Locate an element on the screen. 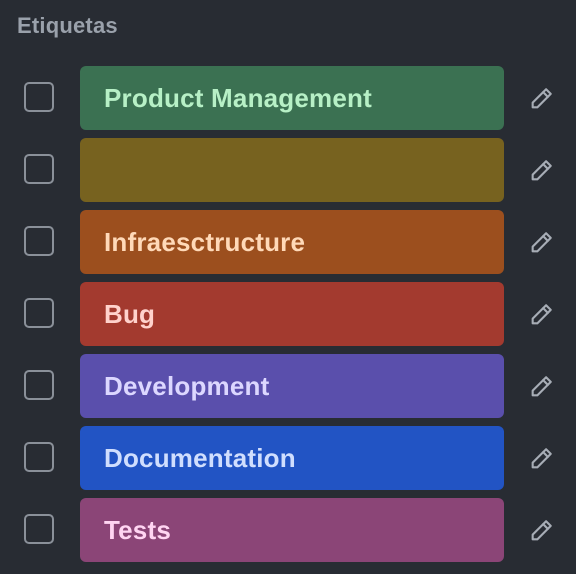 The height and width of the screenshot is (574, 576). label-chip: Bug is located at coordinates (292, 314).